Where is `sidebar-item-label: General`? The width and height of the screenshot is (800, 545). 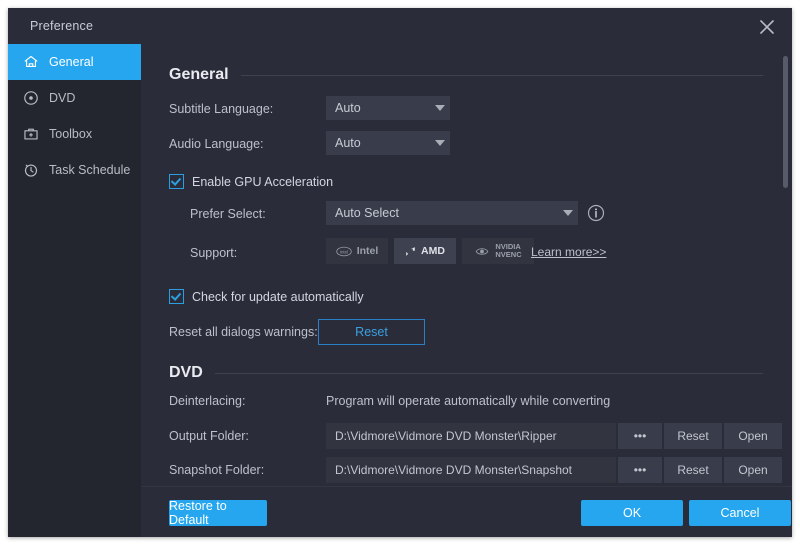
sidebar-item-label: General is located at coordinates (71, 62).